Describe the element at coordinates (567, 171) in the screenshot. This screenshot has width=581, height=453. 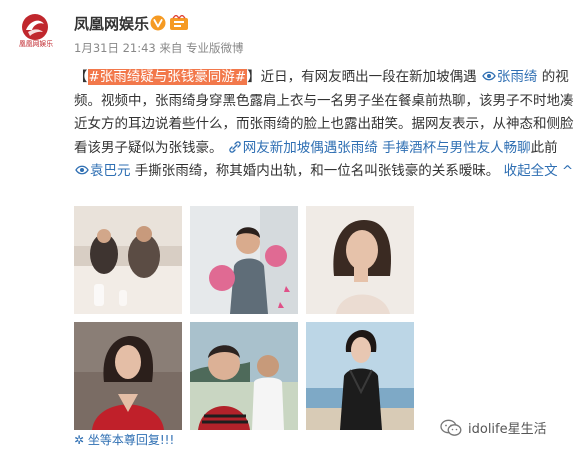
I see `chevron-up-icon: ^` at that location.